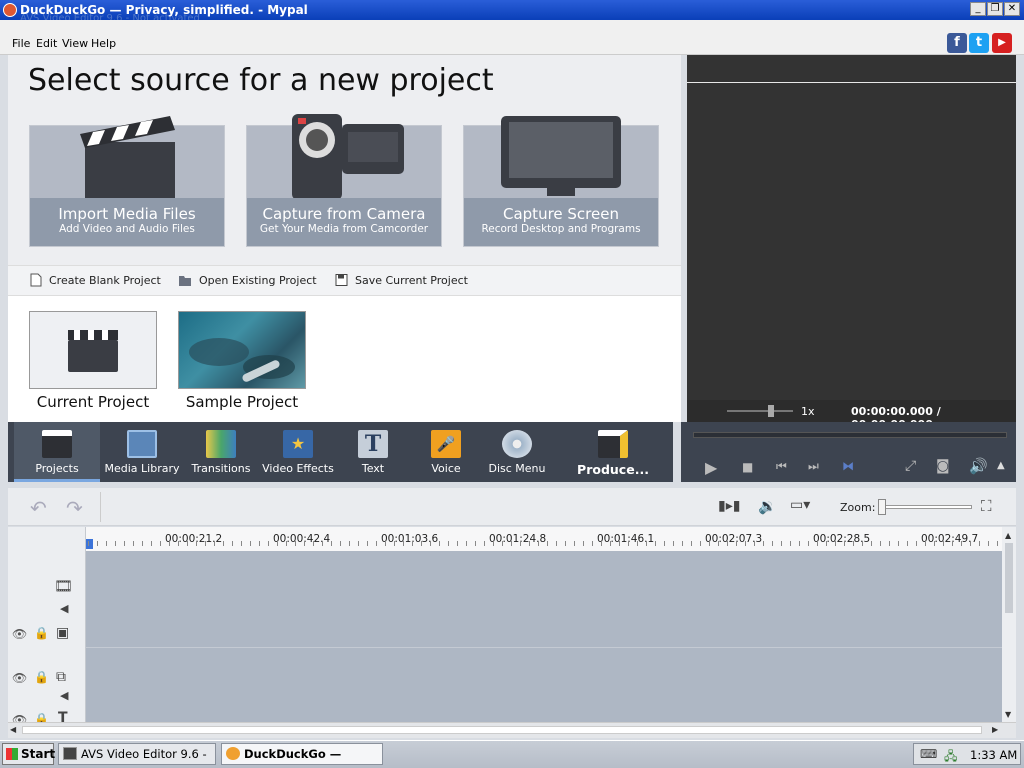 The image size is (1024, 768). What do you see at coordinates (298, 452) in the screenshot?
I see `tab-video-effects: ★ Video Effects` at bounding box center [298, 452].